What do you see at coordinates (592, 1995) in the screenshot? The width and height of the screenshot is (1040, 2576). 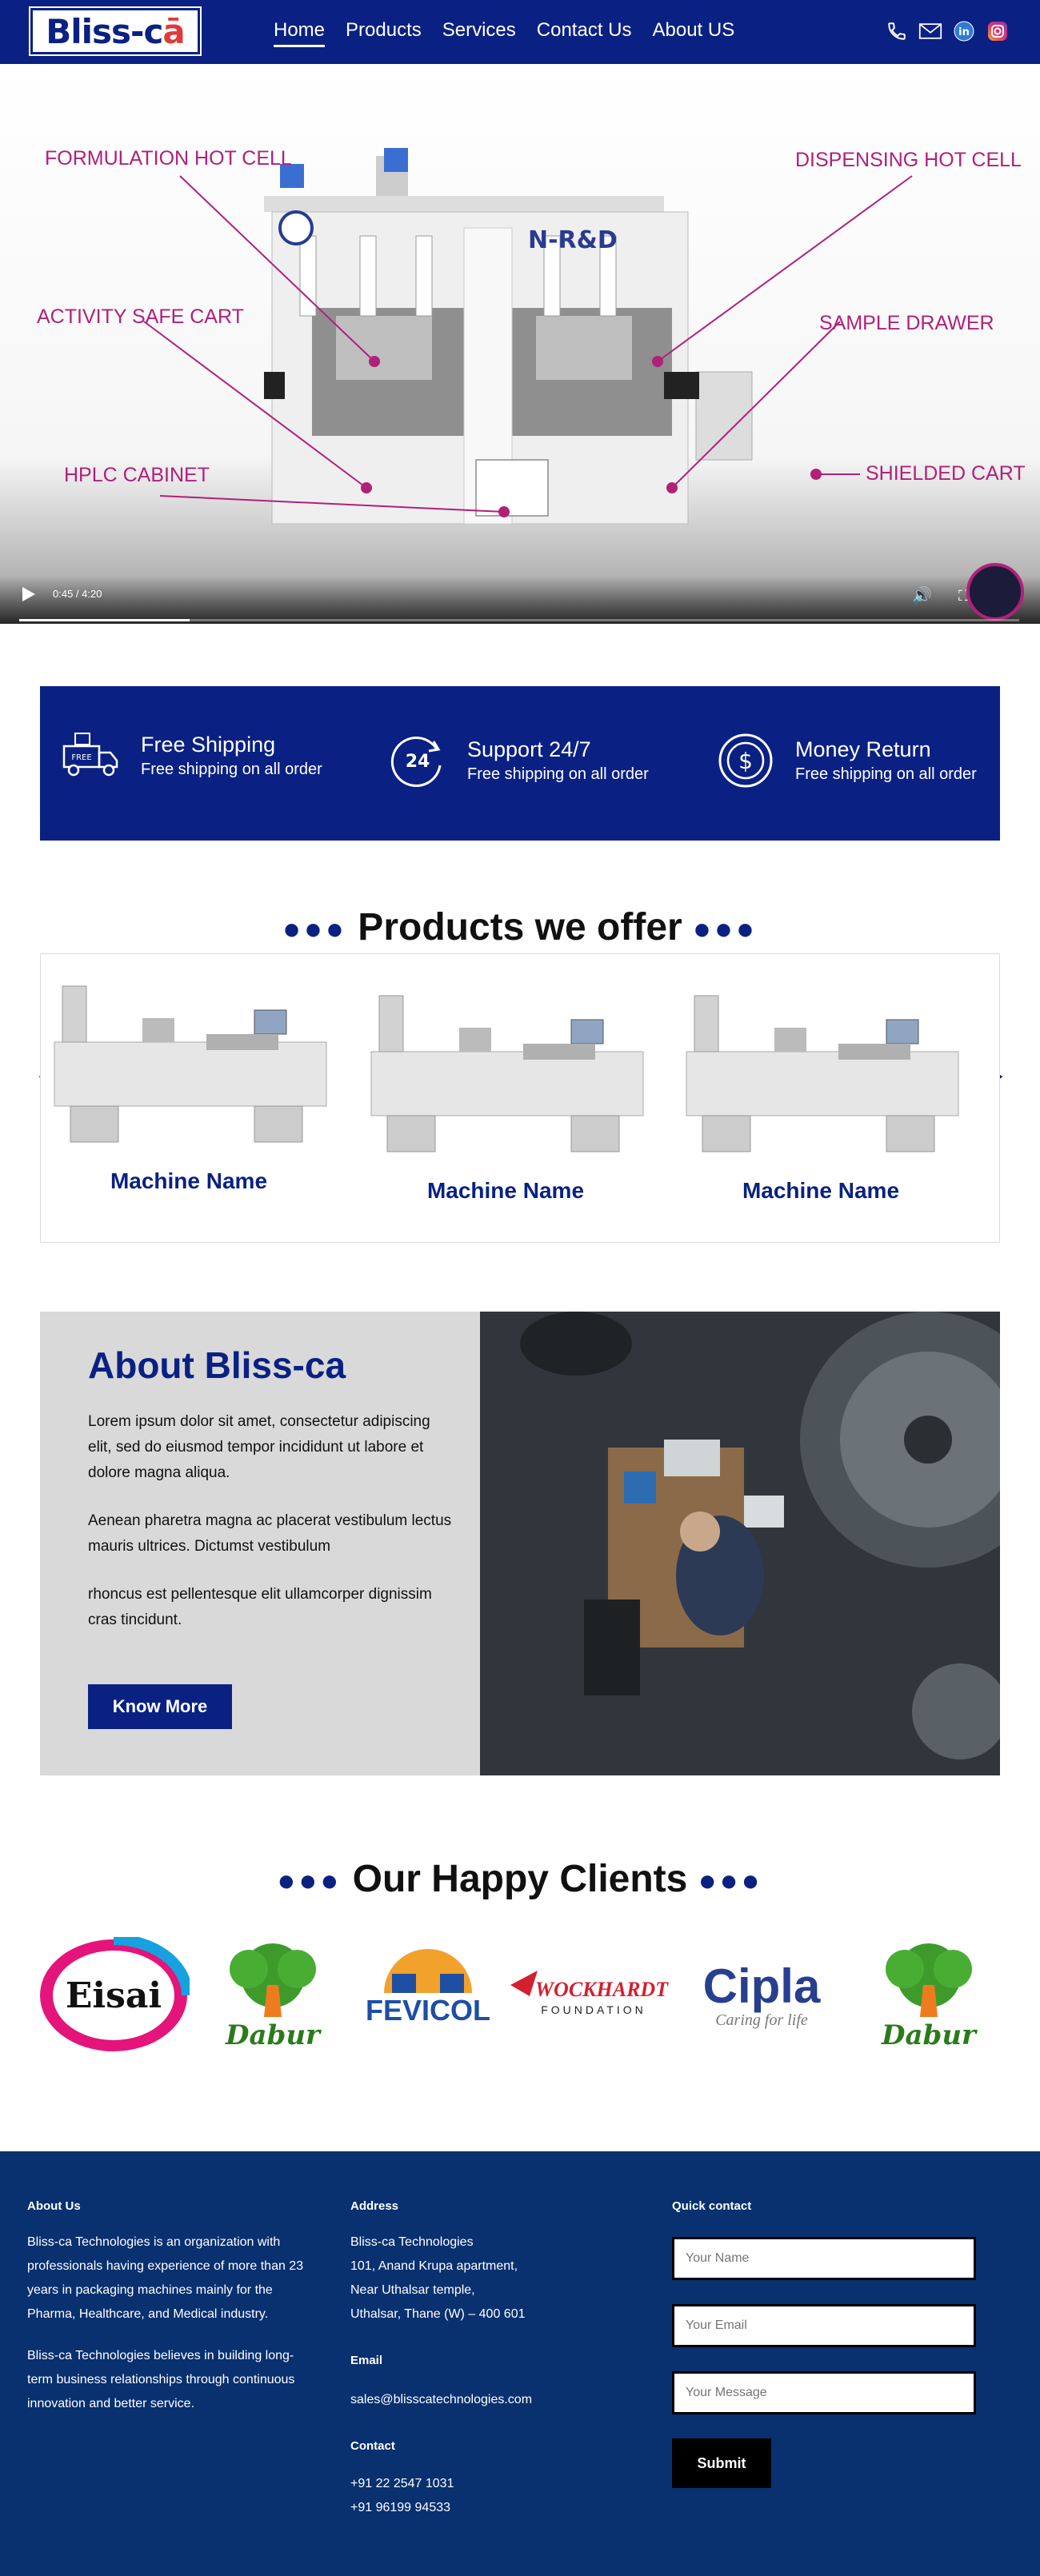 I see `client-logo-wockhardt: WOCKHARDT FOUNDATION` at bounding box center [592, 1995].